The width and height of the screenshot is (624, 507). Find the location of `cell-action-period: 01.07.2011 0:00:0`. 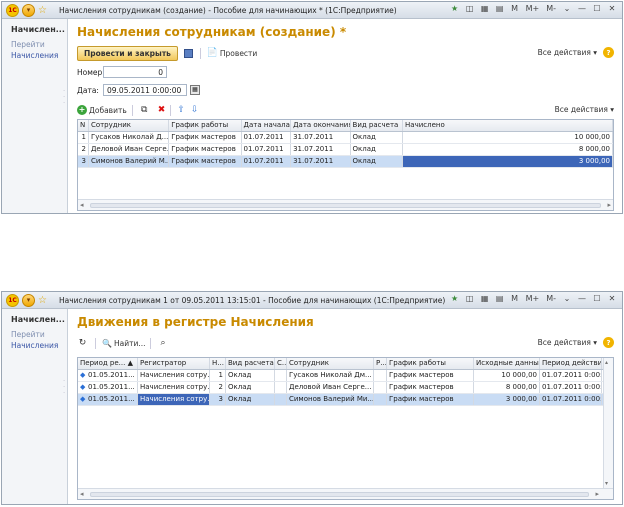

cell-action-period: 01.07.2011 0:00:0 is located at coordinates (571, 375).